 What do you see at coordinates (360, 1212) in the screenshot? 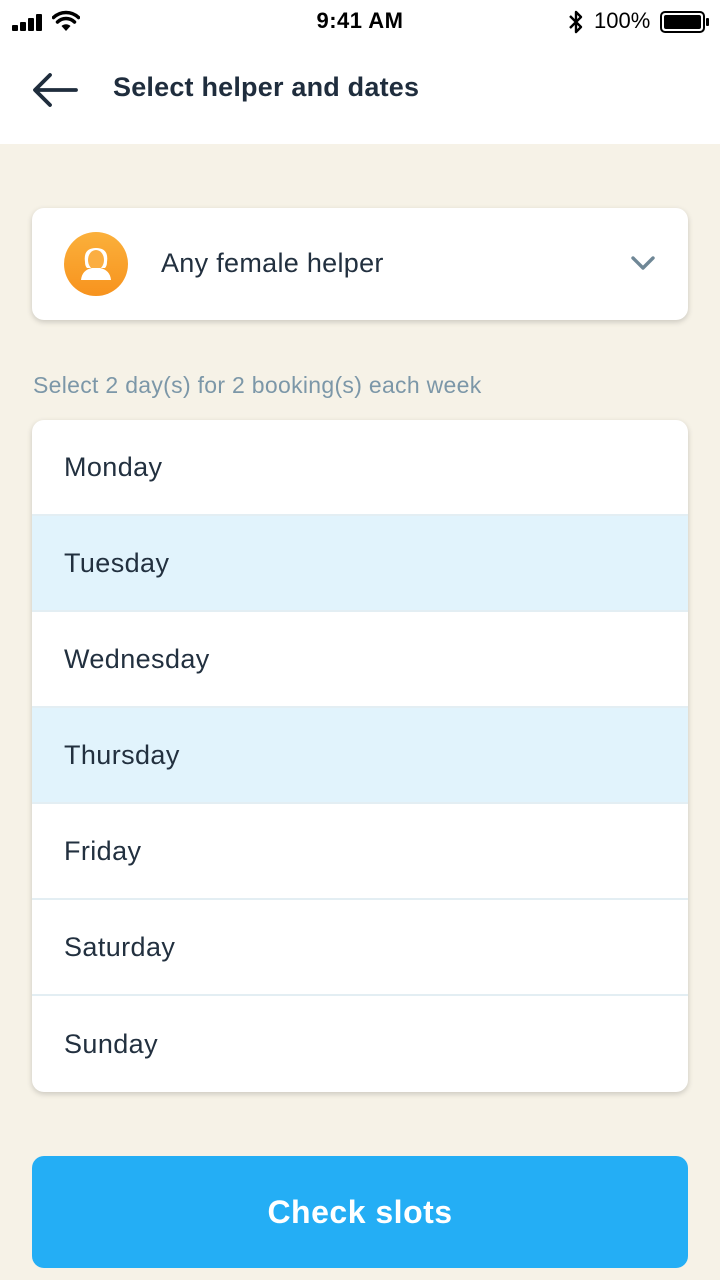
I see `check-slots-button: Check slots` at bounding box center [360, 1212].